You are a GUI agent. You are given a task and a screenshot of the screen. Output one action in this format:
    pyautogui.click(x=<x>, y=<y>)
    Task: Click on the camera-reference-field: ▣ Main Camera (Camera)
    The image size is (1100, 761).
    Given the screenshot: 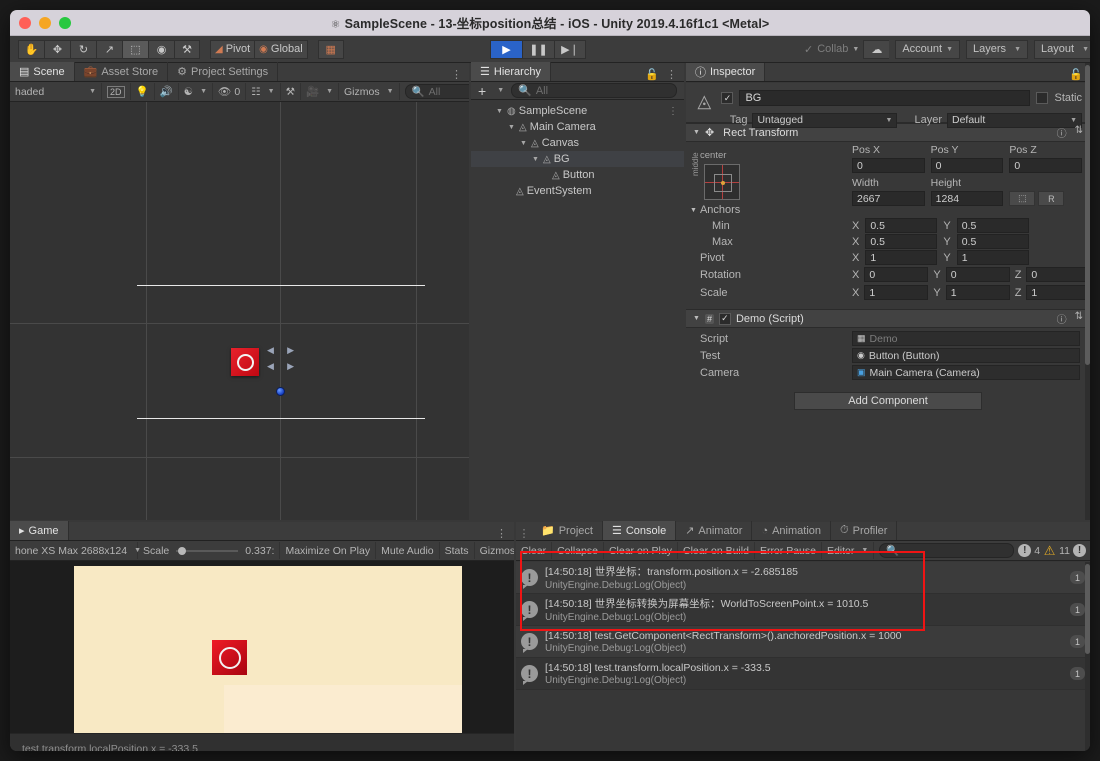 What is the action you would take?
    pyautogui.click(x=966, y=372)
    